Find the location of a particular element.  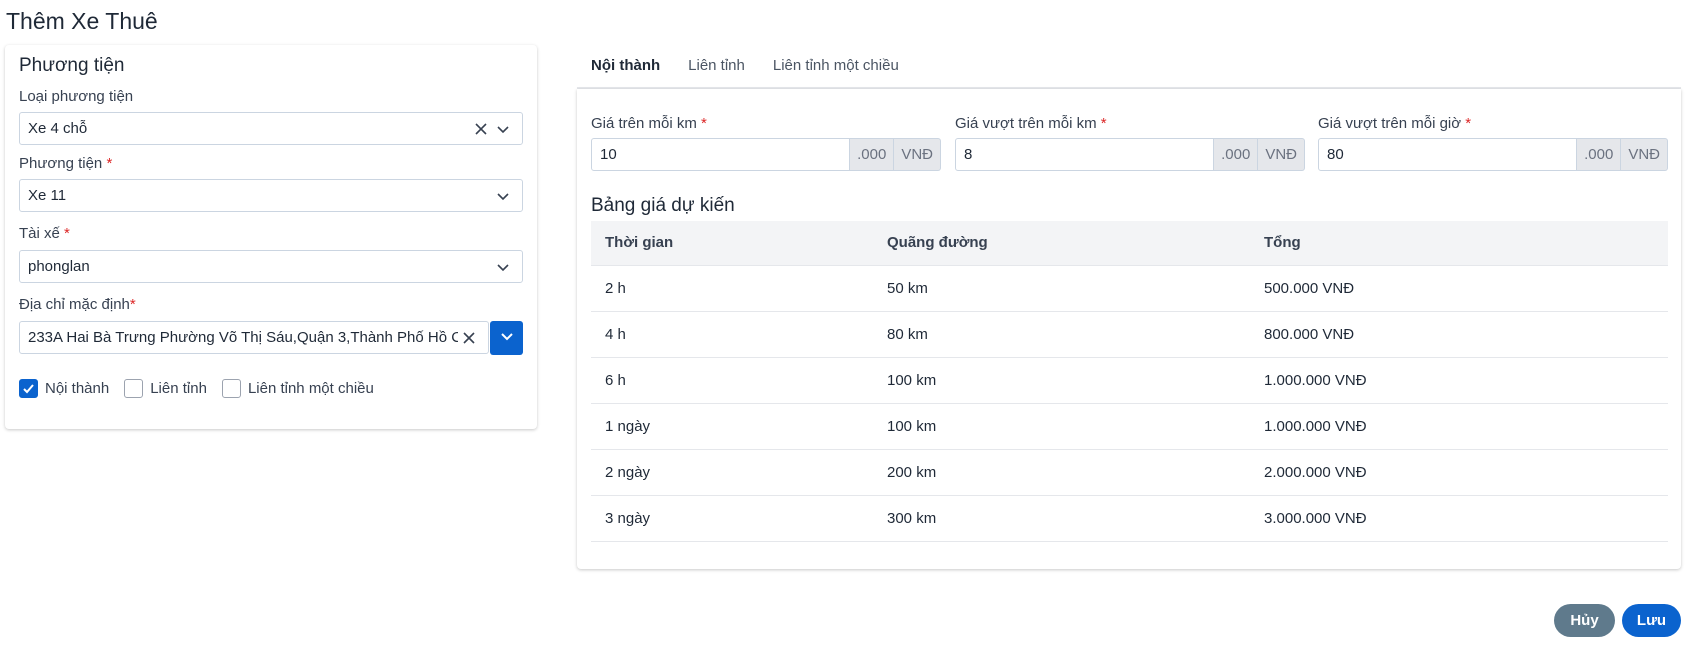

checkmark-icon is located at coordinates (28, 389).